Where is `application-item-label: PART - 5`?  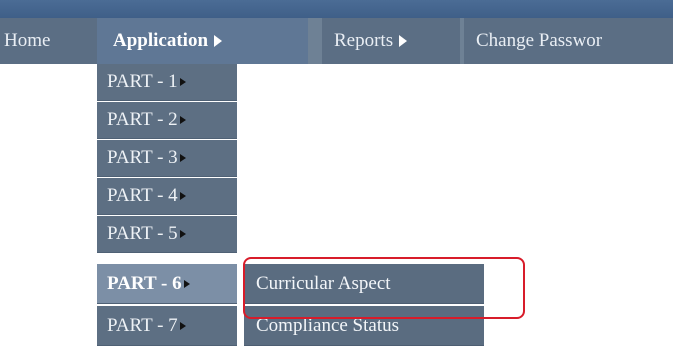
application-item-label: PART - 5 is located at coordinates (142, 233).